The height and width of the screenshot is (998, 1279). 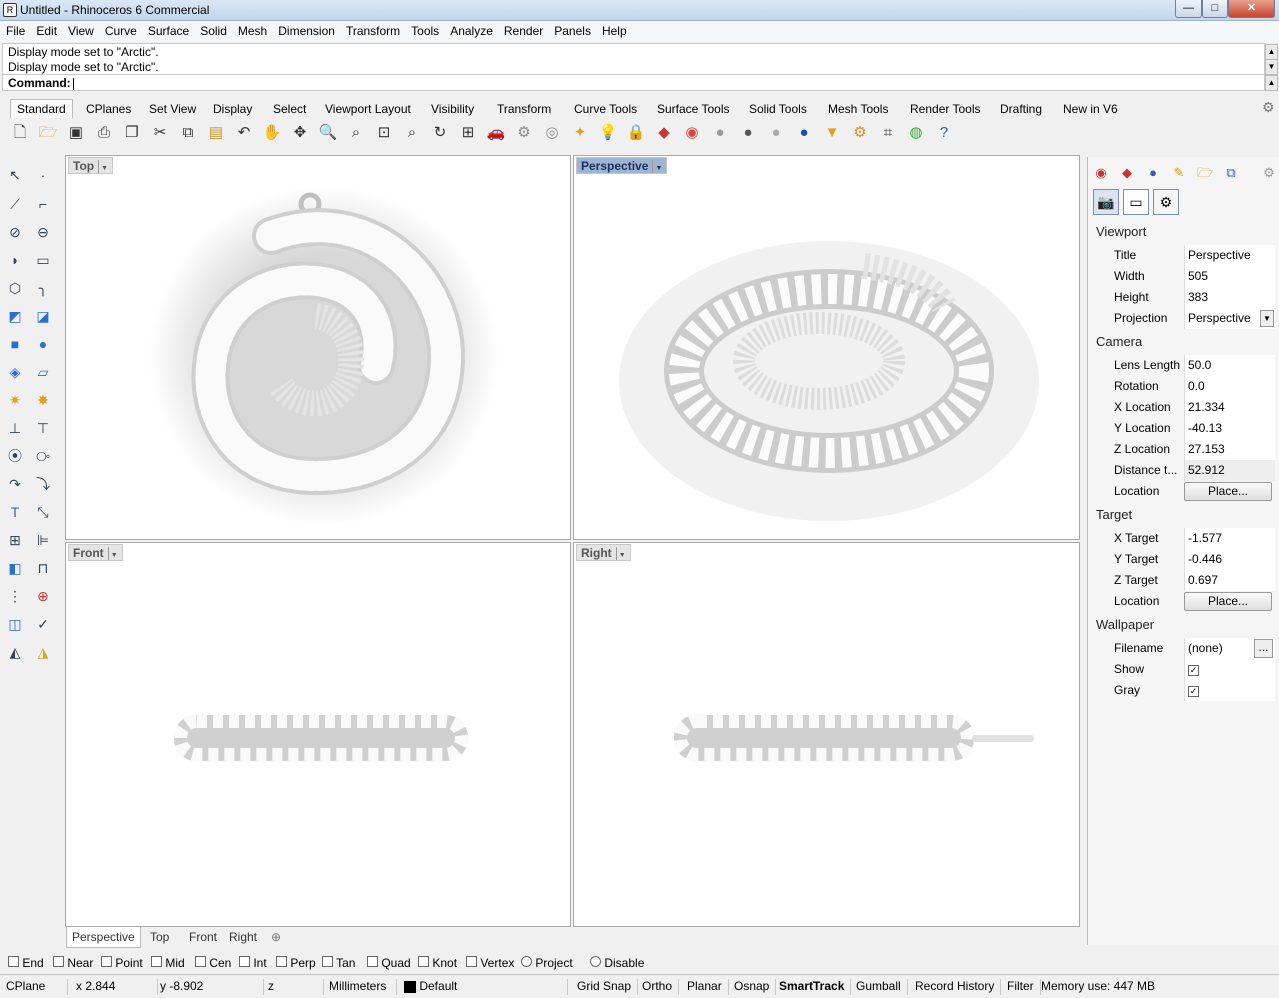 I want to click on shaded-sphere-icon: ●, so click(x=720, y=133).